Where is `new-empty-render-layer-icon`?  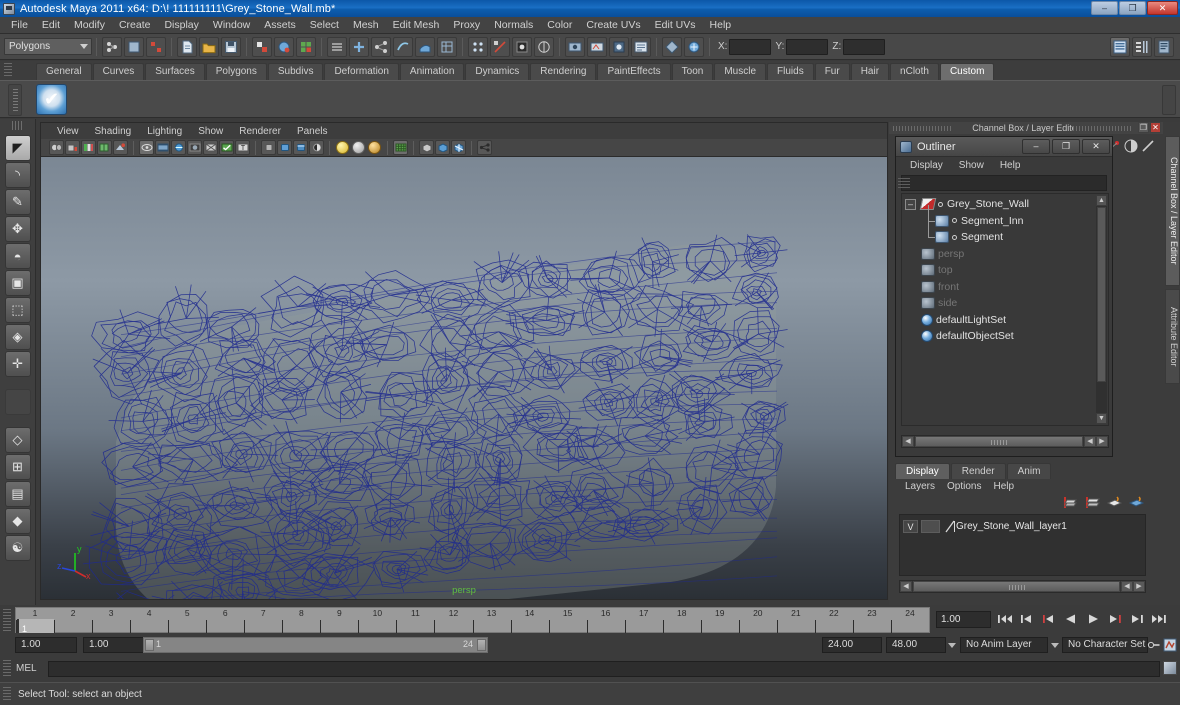 new-empty-render-layer-icon is located at coordinates (1114, 503).